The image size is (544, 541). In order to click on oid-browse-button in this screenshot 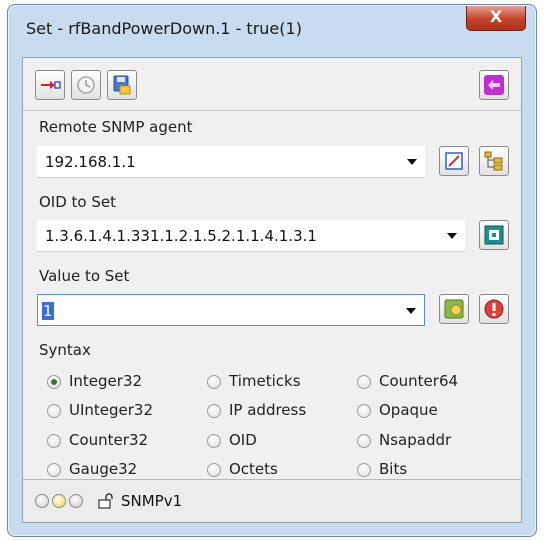, I will do `click(494, 235)`.